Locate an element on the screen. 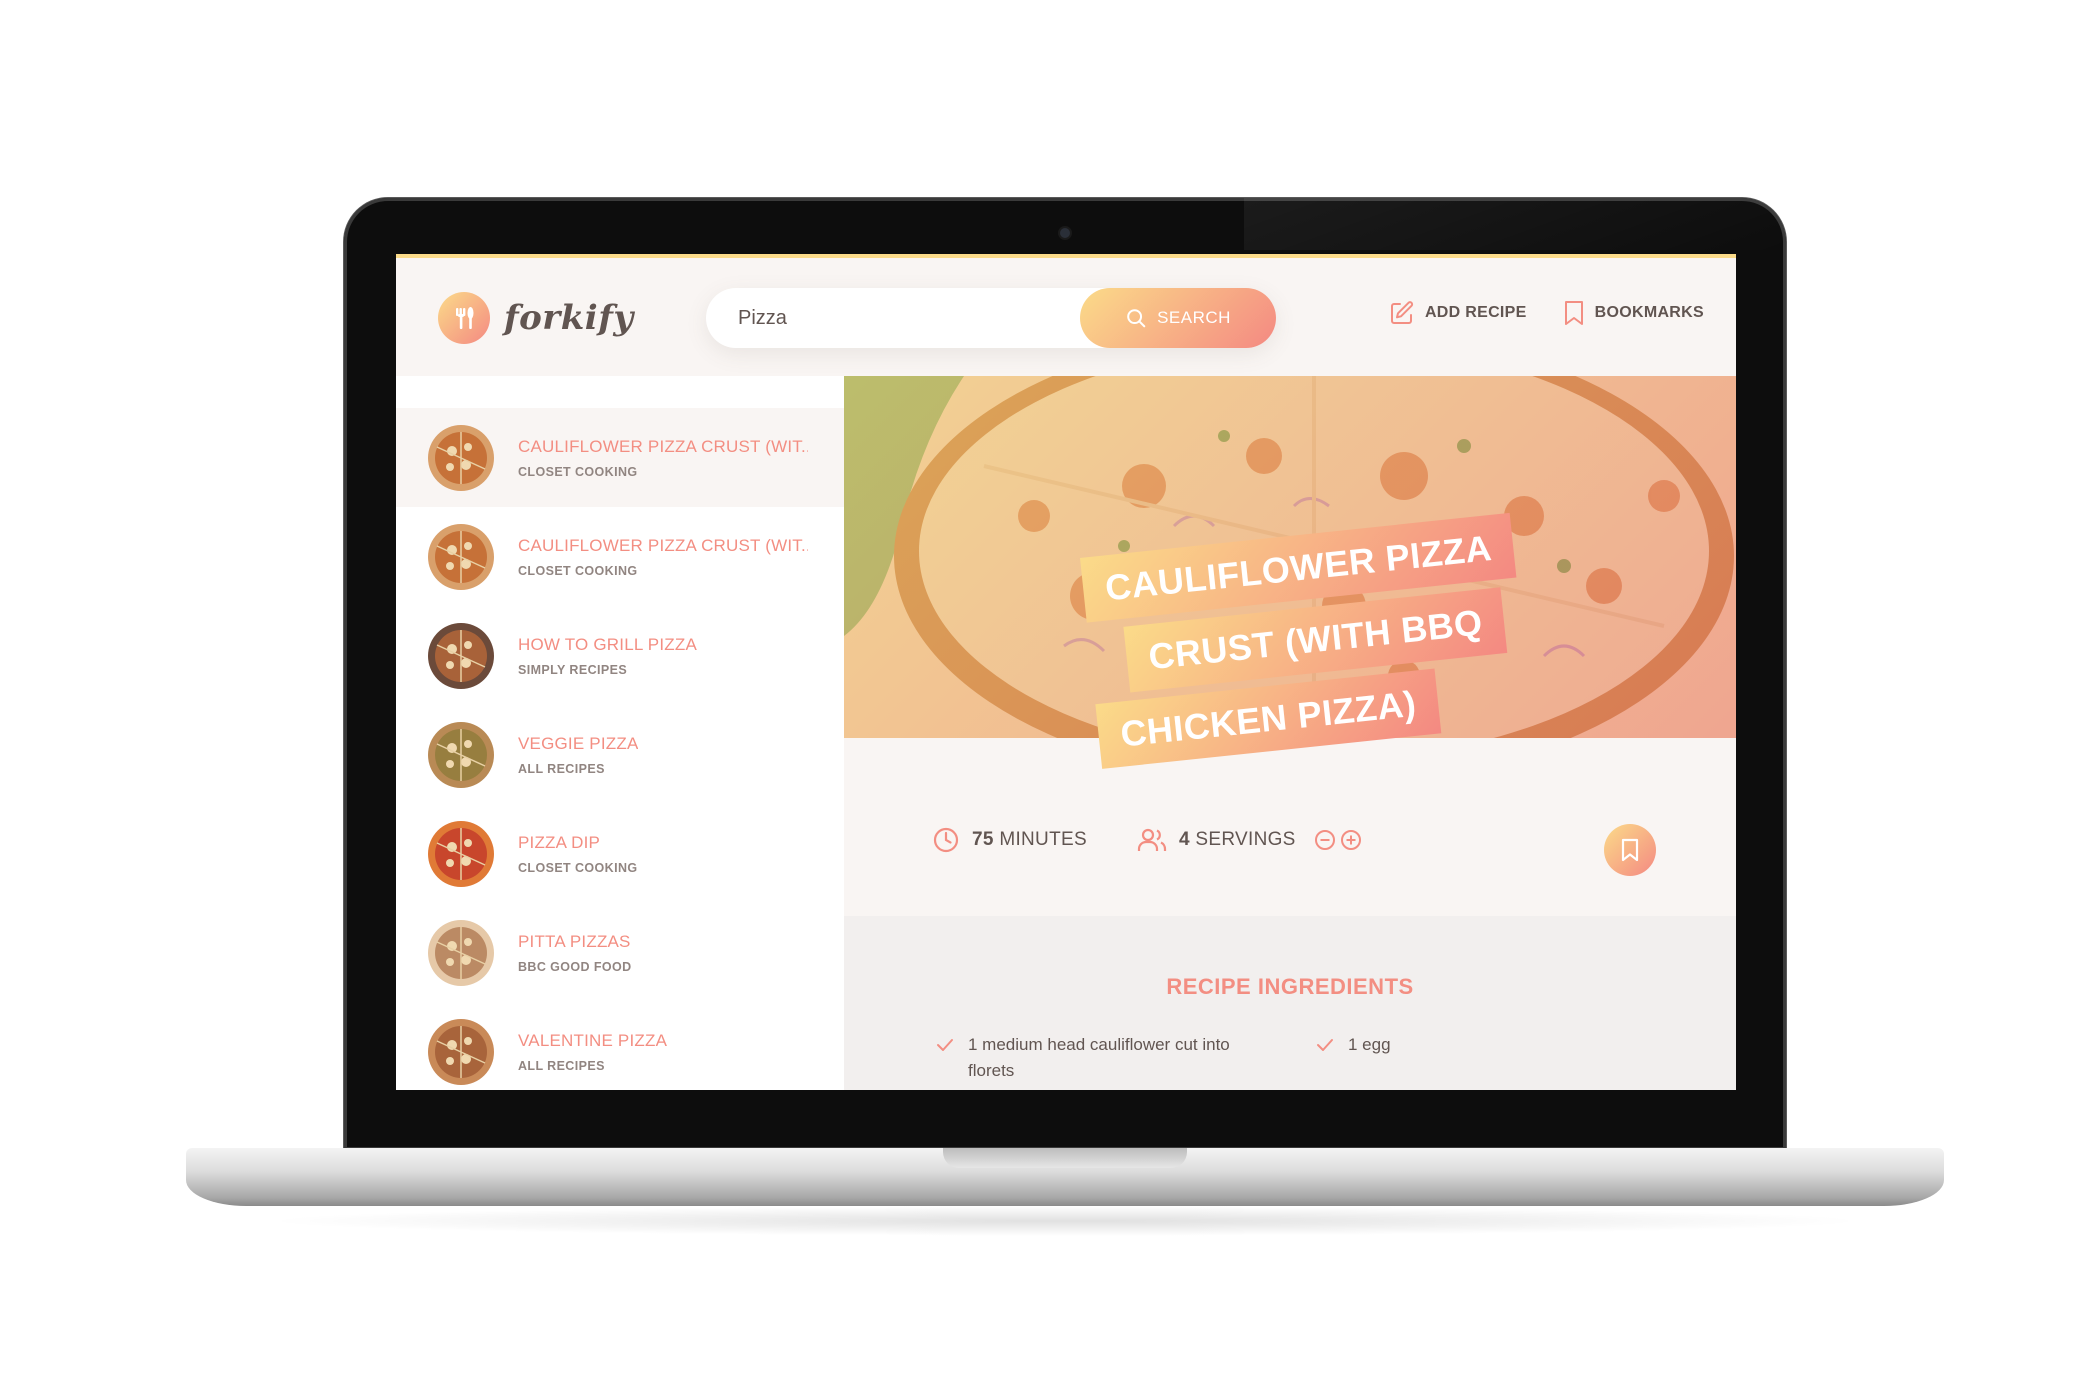  result-title: VEGGIE PIZZA is located at coordinates (578, 743).